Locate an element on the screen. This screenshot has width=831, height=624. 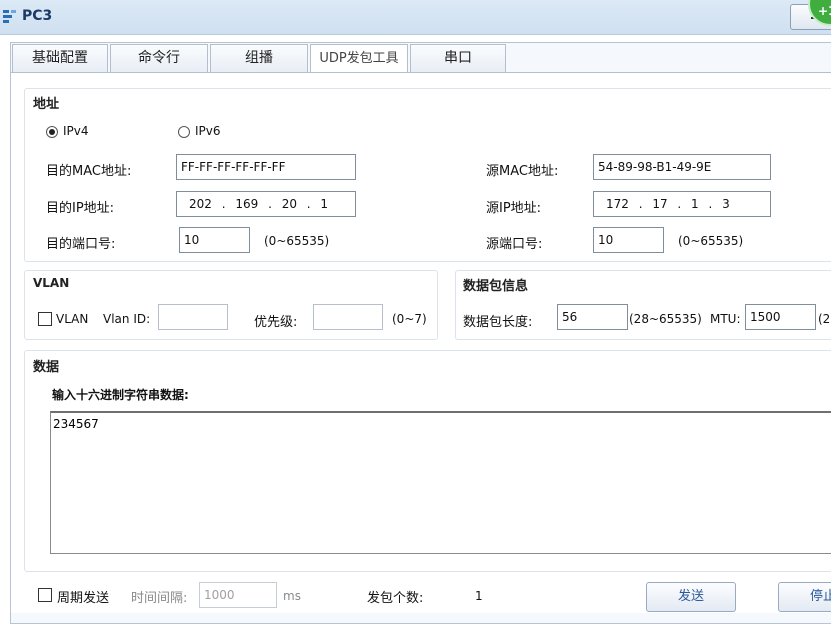
help-badge-label: +1 is located at coordinates (824, 11).